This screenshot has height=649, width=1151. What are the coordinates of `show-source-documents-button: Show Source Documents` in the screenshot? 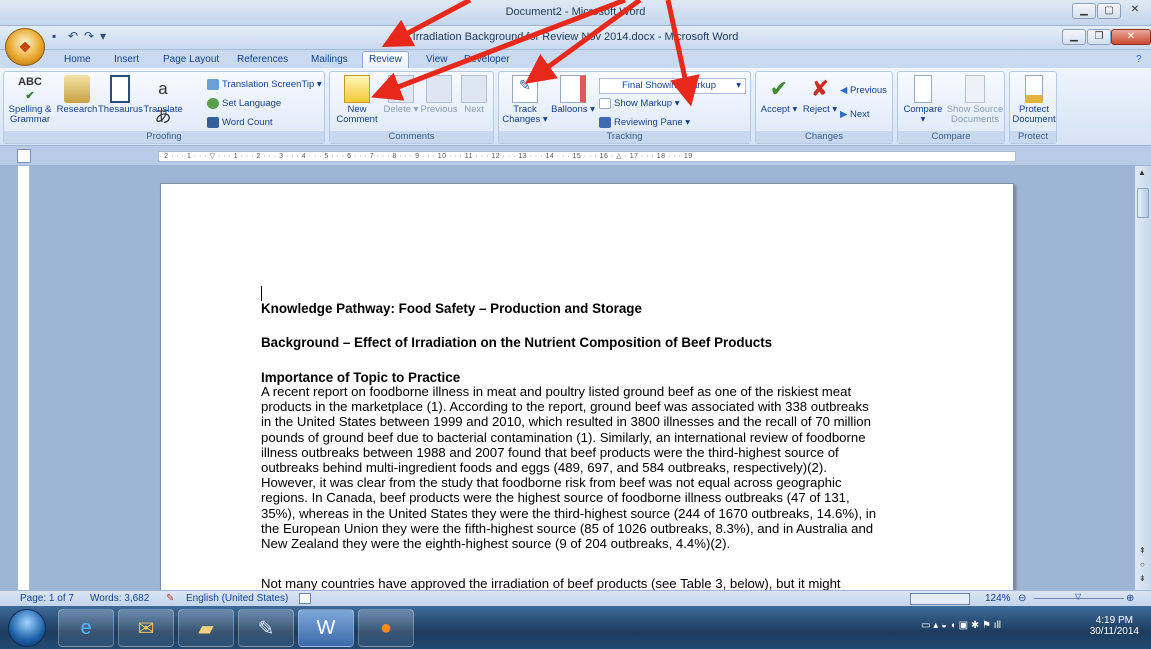 It's located at (975, 100).